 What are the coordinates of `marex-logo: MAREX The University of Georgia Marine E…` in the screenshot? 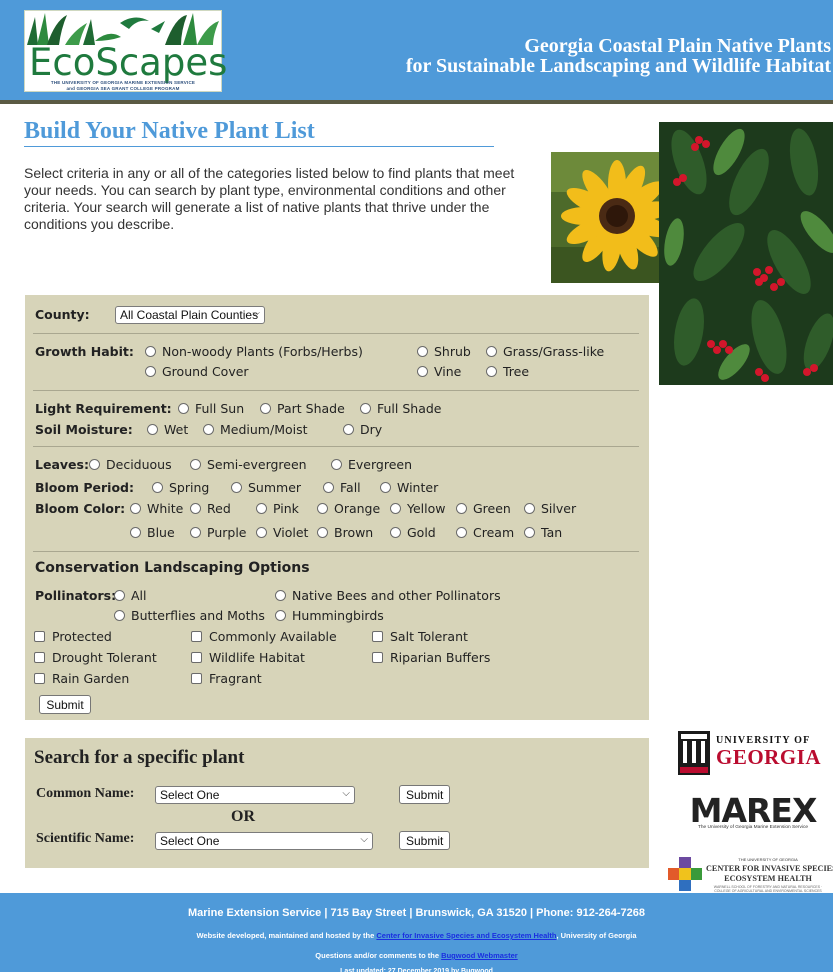 It's located at (753, 813).